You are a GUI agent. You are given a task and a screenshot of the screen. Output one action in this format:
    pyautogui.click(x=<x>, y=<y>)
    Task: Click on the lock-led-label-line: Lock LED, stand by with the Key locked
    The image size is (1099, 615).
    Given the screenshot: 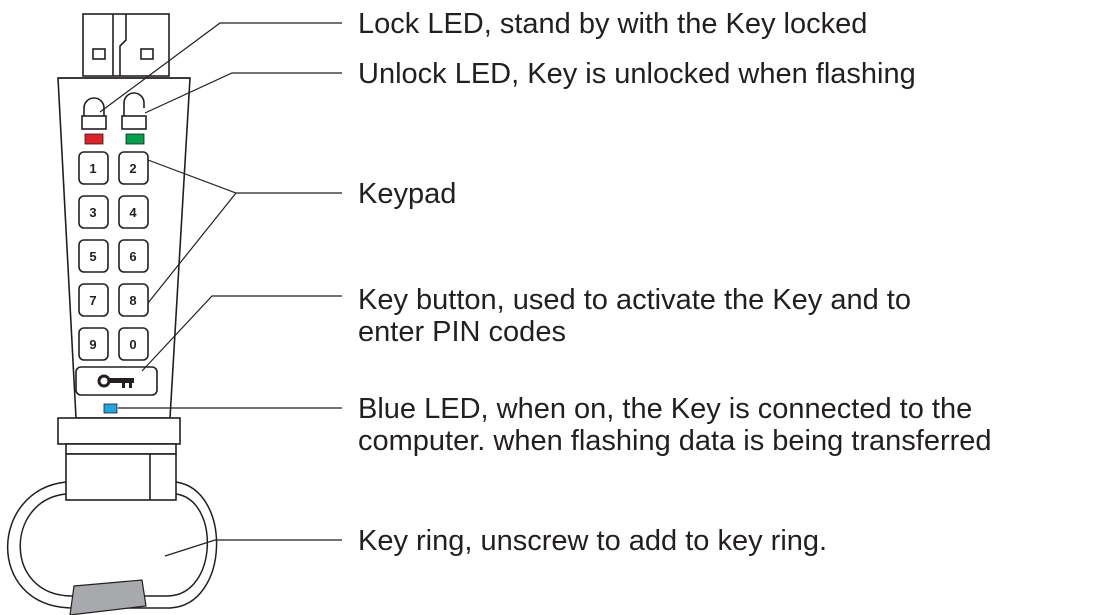 What is the action you would take?
    pyautogui.click(x=613, y=24)
    